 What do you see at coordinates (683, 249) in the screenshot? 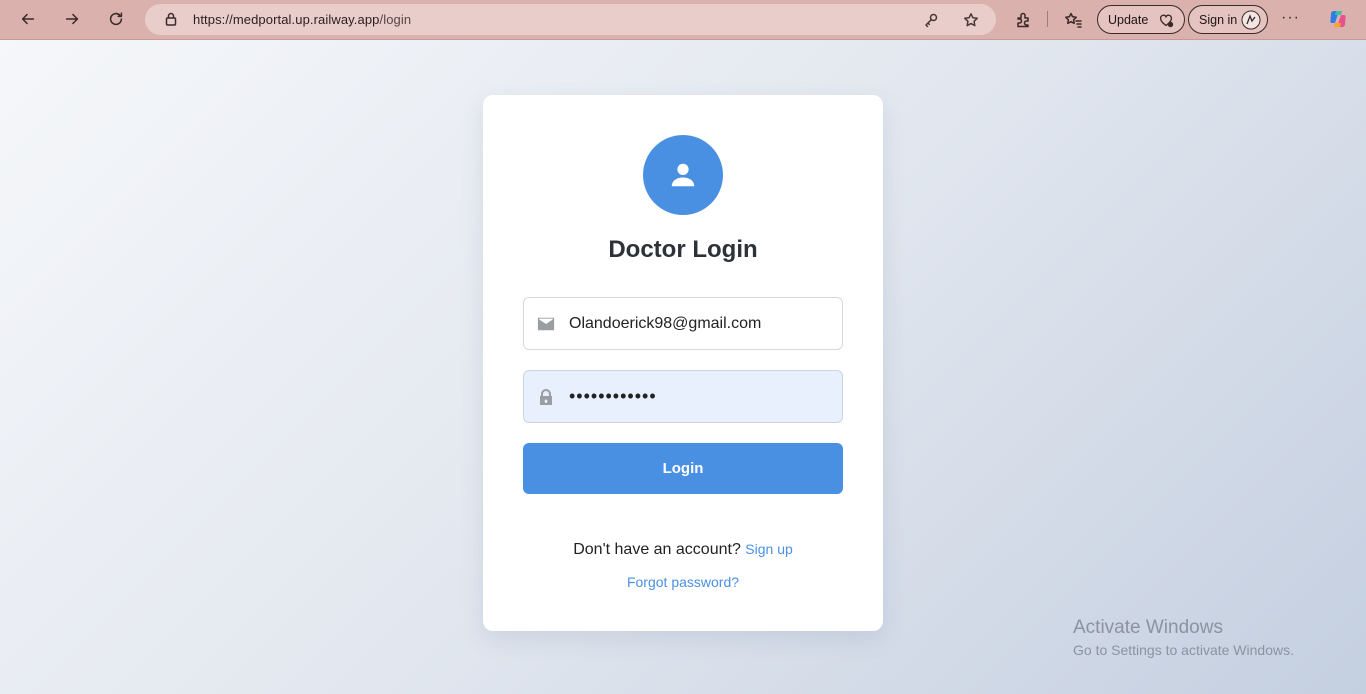
I see `page-title: Doctor Login` at bounding box center [683, 249].